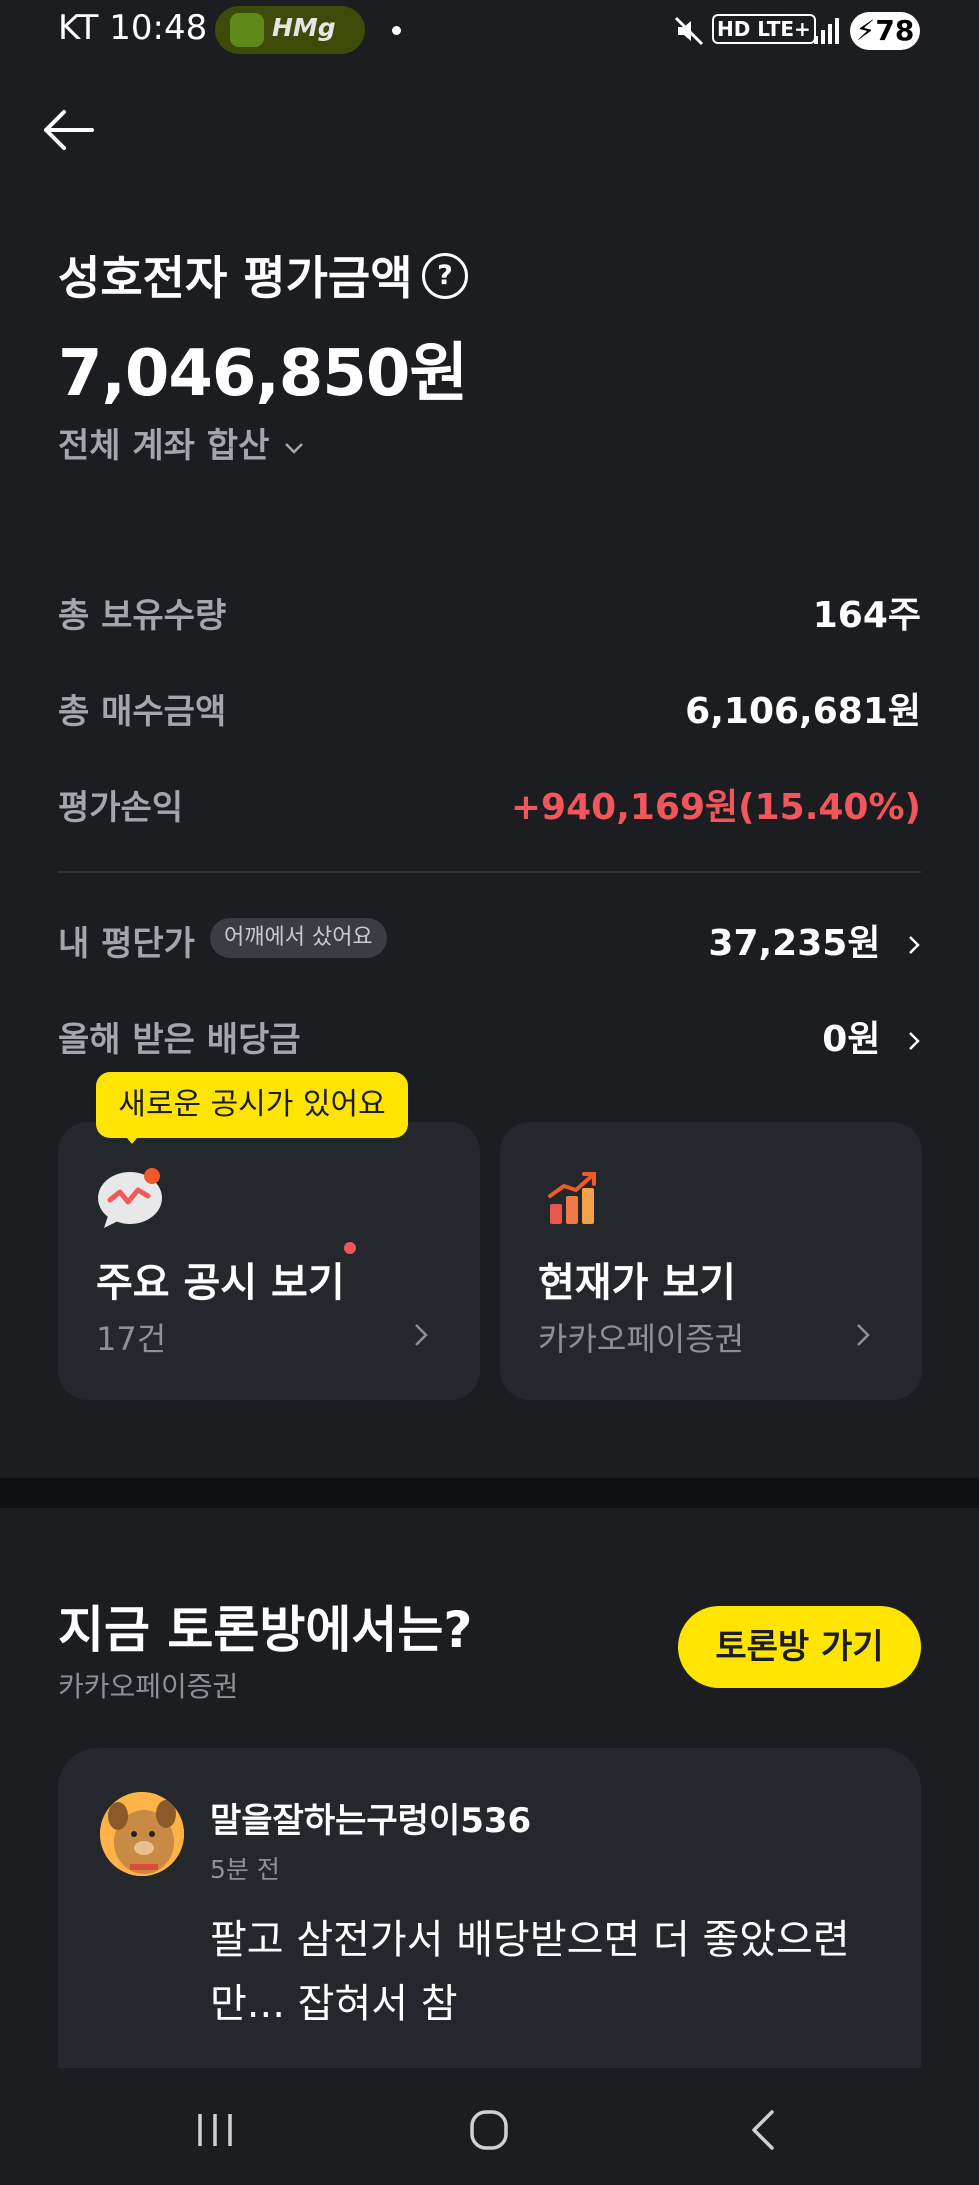  What do you see at coordinates (851, 1039) in the screenshot?
I see `dividend-value: 0원` at bounding box center [851, 1039].